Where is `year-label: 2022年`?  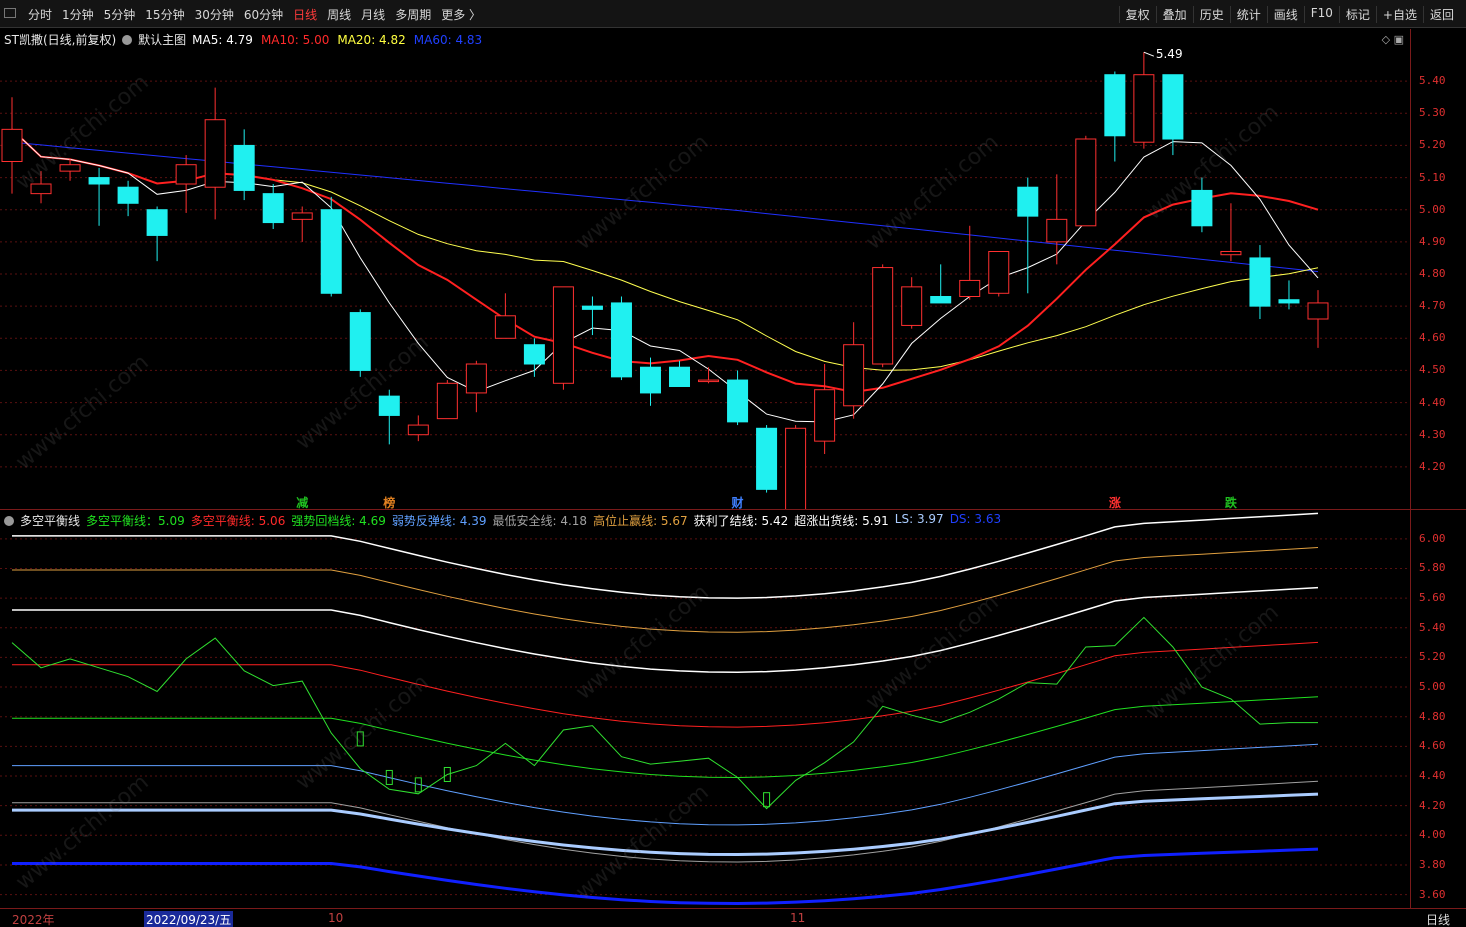 year-label: 2022年 is located at coordinates (33, 920).